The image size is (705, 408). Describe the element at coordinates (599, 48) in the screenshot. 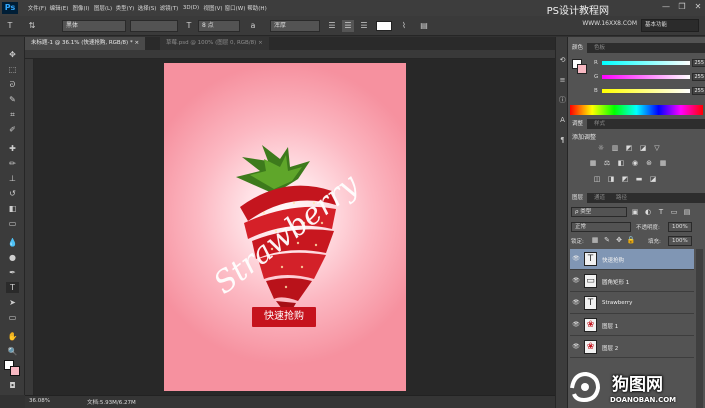

I see `tab-swatches: 色板` at that location.